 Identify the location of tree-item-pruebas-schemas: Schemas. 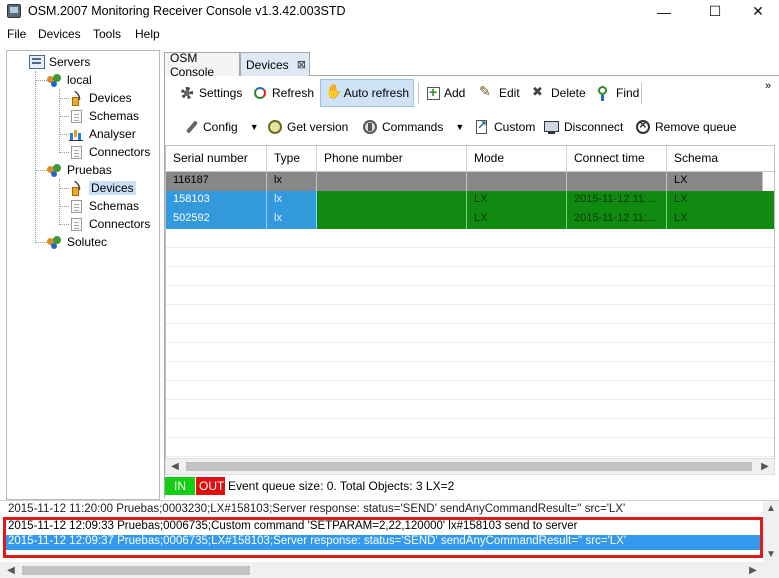
(104, 206).